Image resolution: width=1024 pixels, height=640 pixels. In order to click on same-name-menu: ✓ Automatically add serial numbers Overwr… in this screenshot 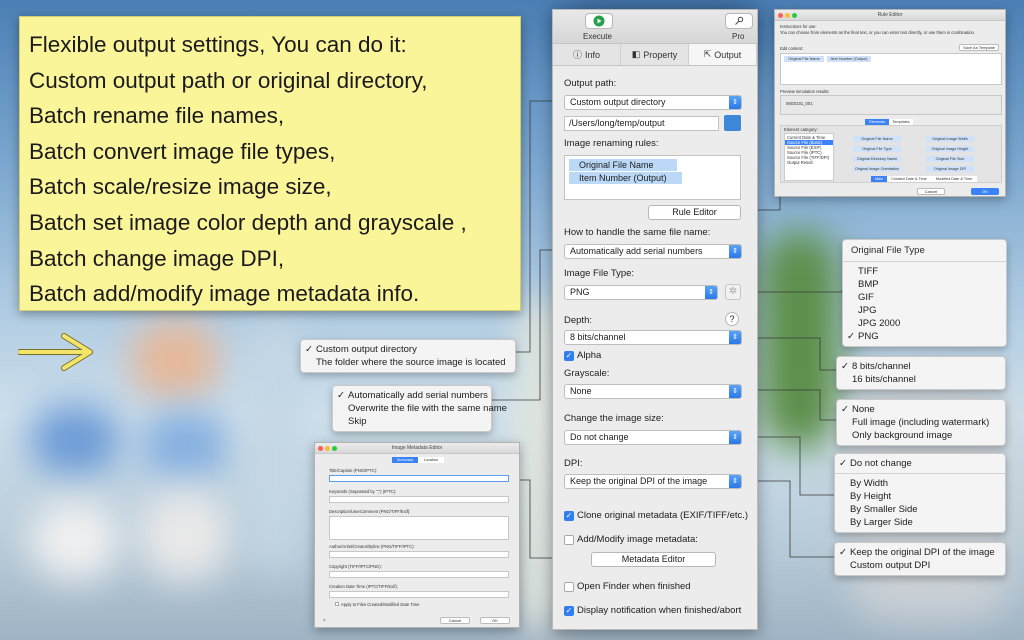, I will do `click(419, 408)`.